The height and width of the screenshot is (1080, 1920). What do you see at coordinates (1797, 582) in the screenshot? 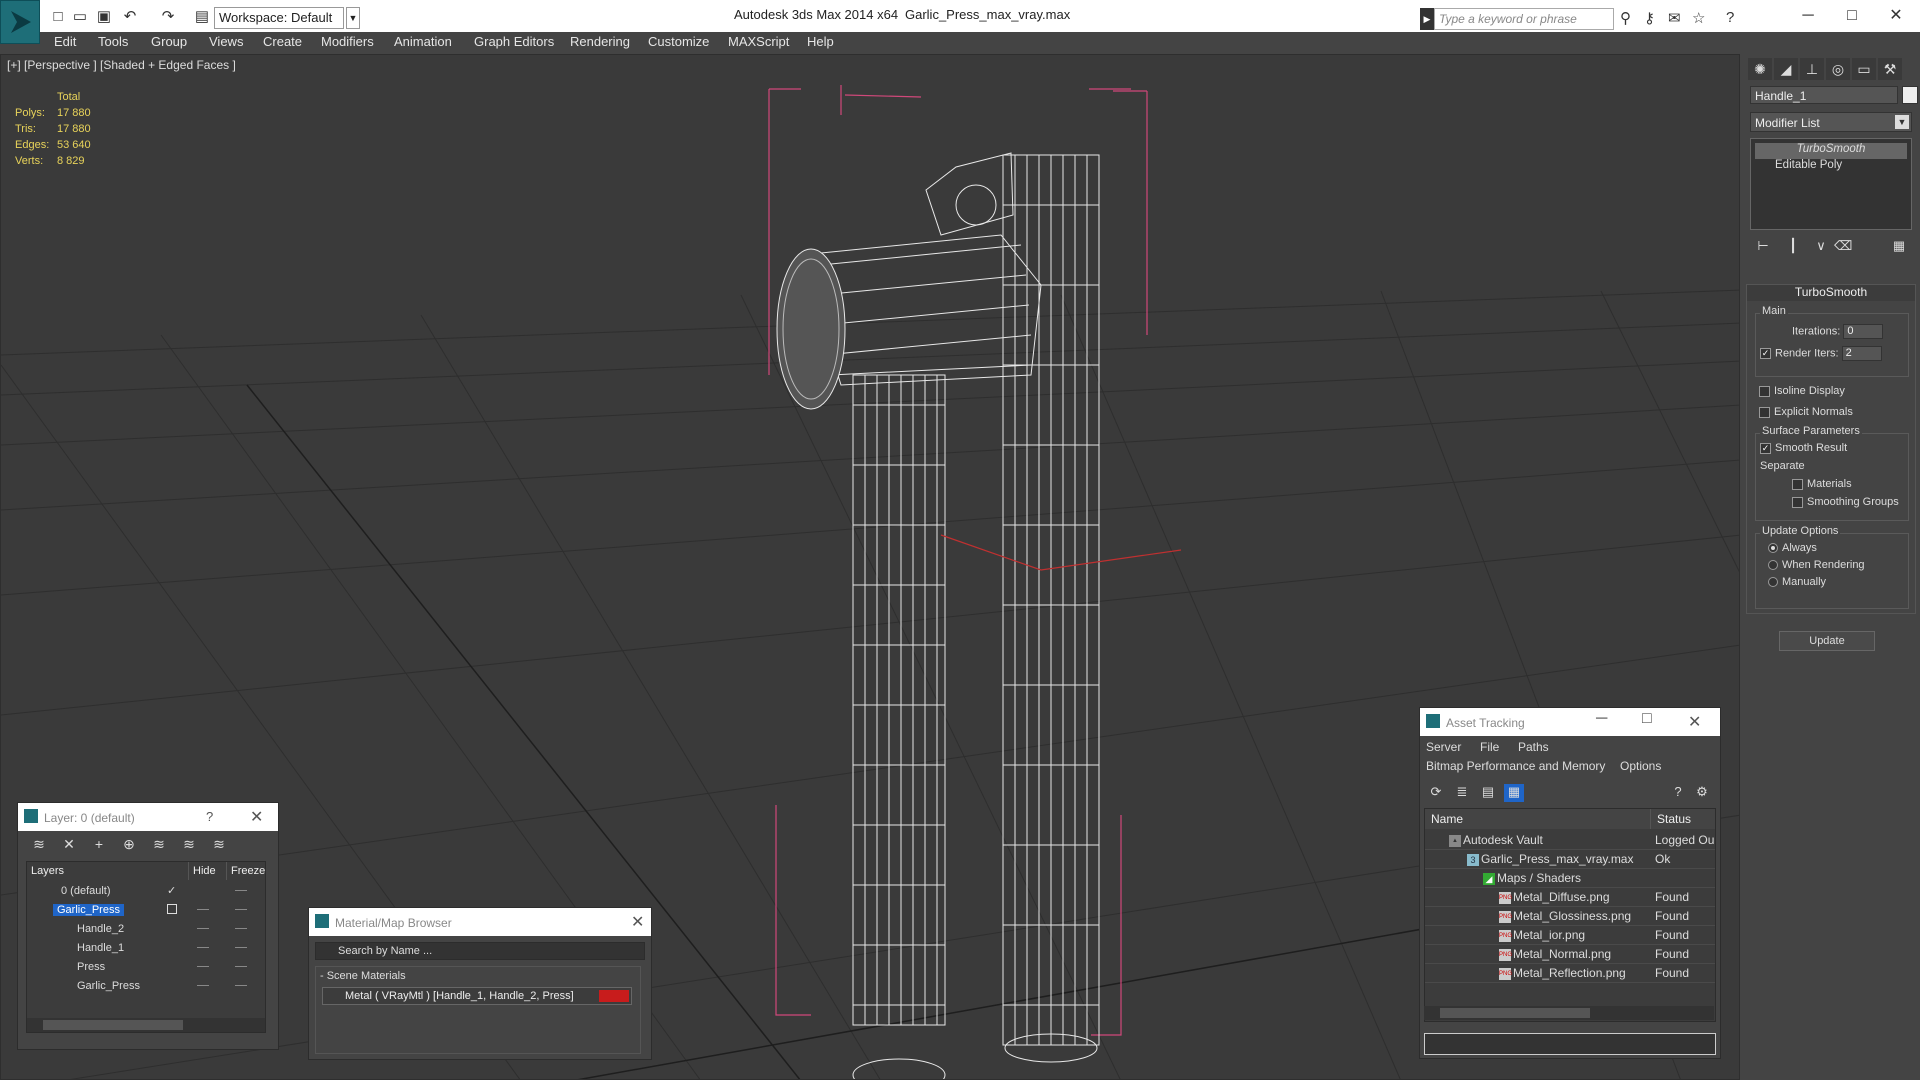
I see `update-manually-radio: Manually` at bounding box center [1797, 582].